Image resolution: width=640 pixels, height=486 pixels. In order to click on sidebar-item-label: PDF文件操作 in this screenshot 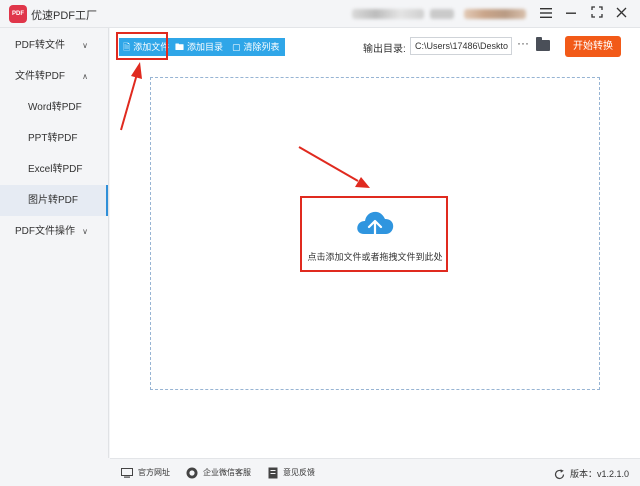, I will do `click(45, 231)`.